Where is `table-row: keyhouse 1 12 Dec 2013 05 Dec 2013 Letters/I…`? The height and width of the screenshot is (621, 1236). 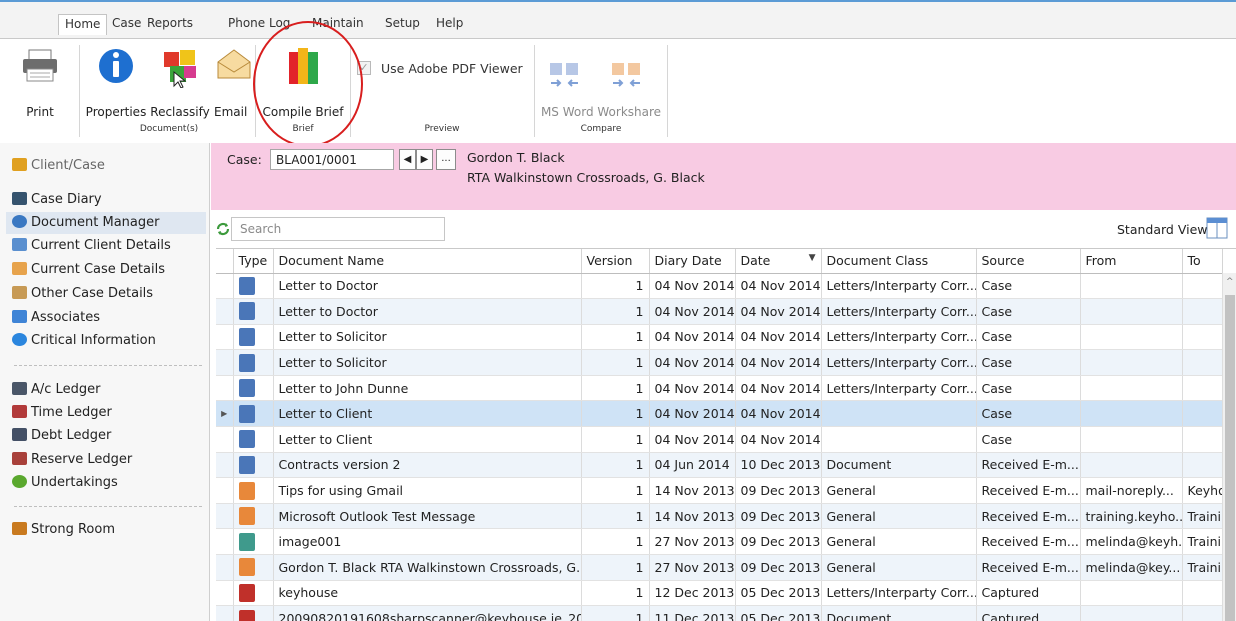 table-row: keyhouse 1 12 Dec 2013 05 Dec 2013 Letters/I… is located at coordinates (719, 593).